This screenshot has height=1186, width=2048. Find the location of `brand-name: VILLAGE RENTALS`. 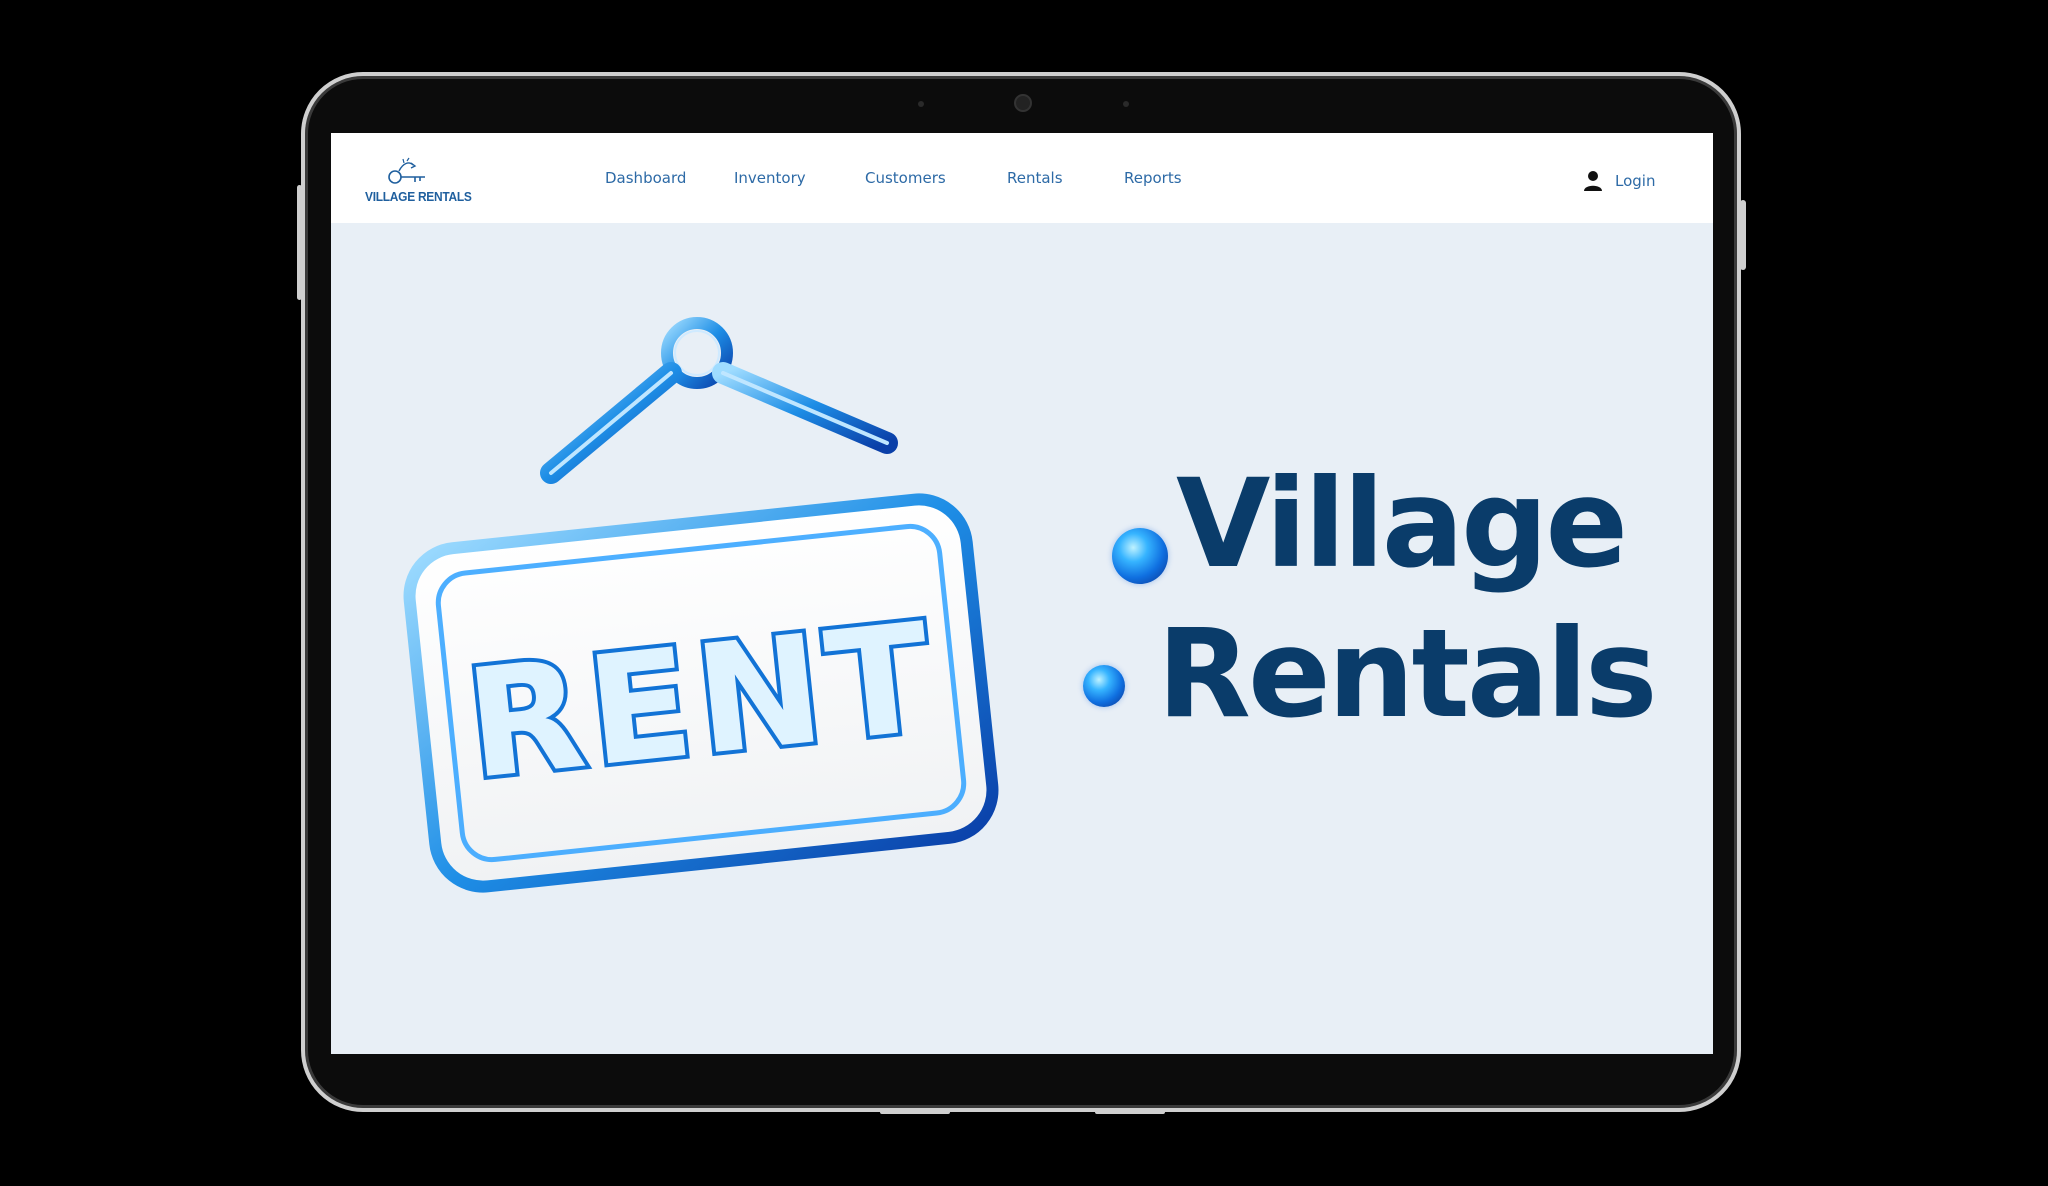

brand-name: VILLAGE RENTALS is located at coordinates (418, 196).